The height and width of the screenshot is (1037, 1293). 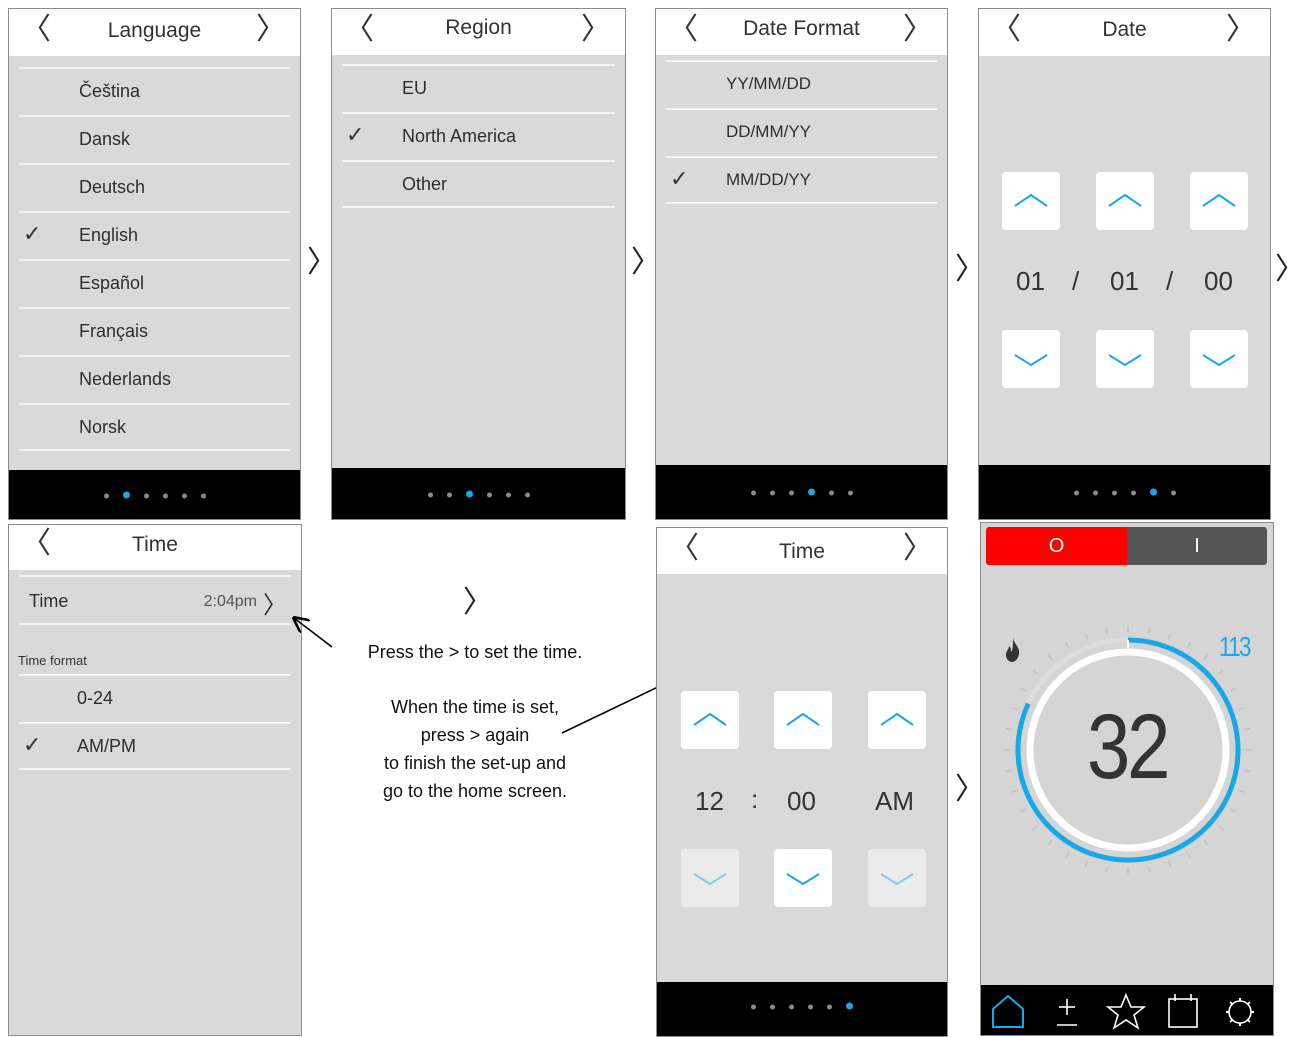 I want to click on bottom-nav, so click(x=1127, y=1010).